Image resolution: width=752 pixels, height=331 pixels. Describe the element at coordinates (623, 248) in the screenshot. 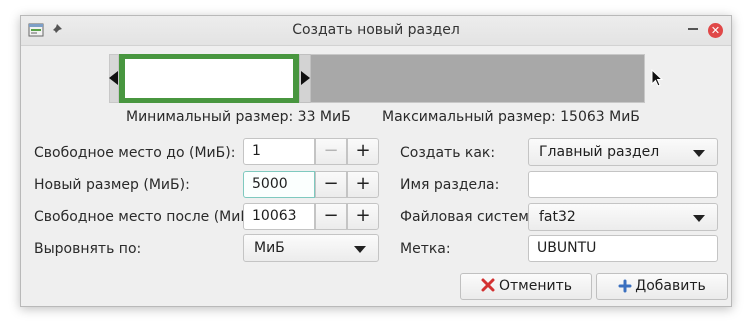

I see `volume-label-input: UBUNTU` at that location.